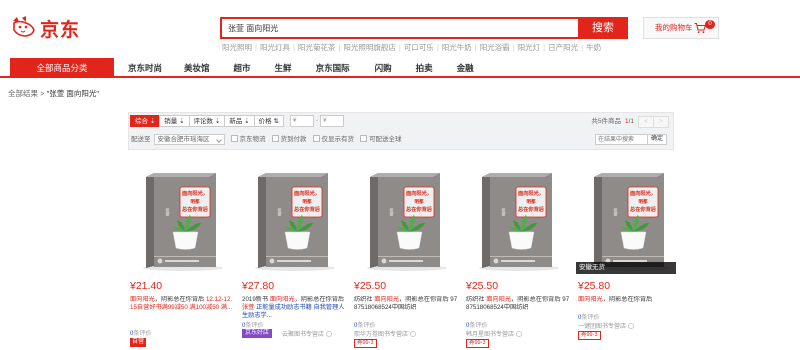 The width and height of the screenshot is (800, 350). Describe the element at coordinates (529, 47) in the screenshot. I see `hot-word: 阳光灯` at that location.